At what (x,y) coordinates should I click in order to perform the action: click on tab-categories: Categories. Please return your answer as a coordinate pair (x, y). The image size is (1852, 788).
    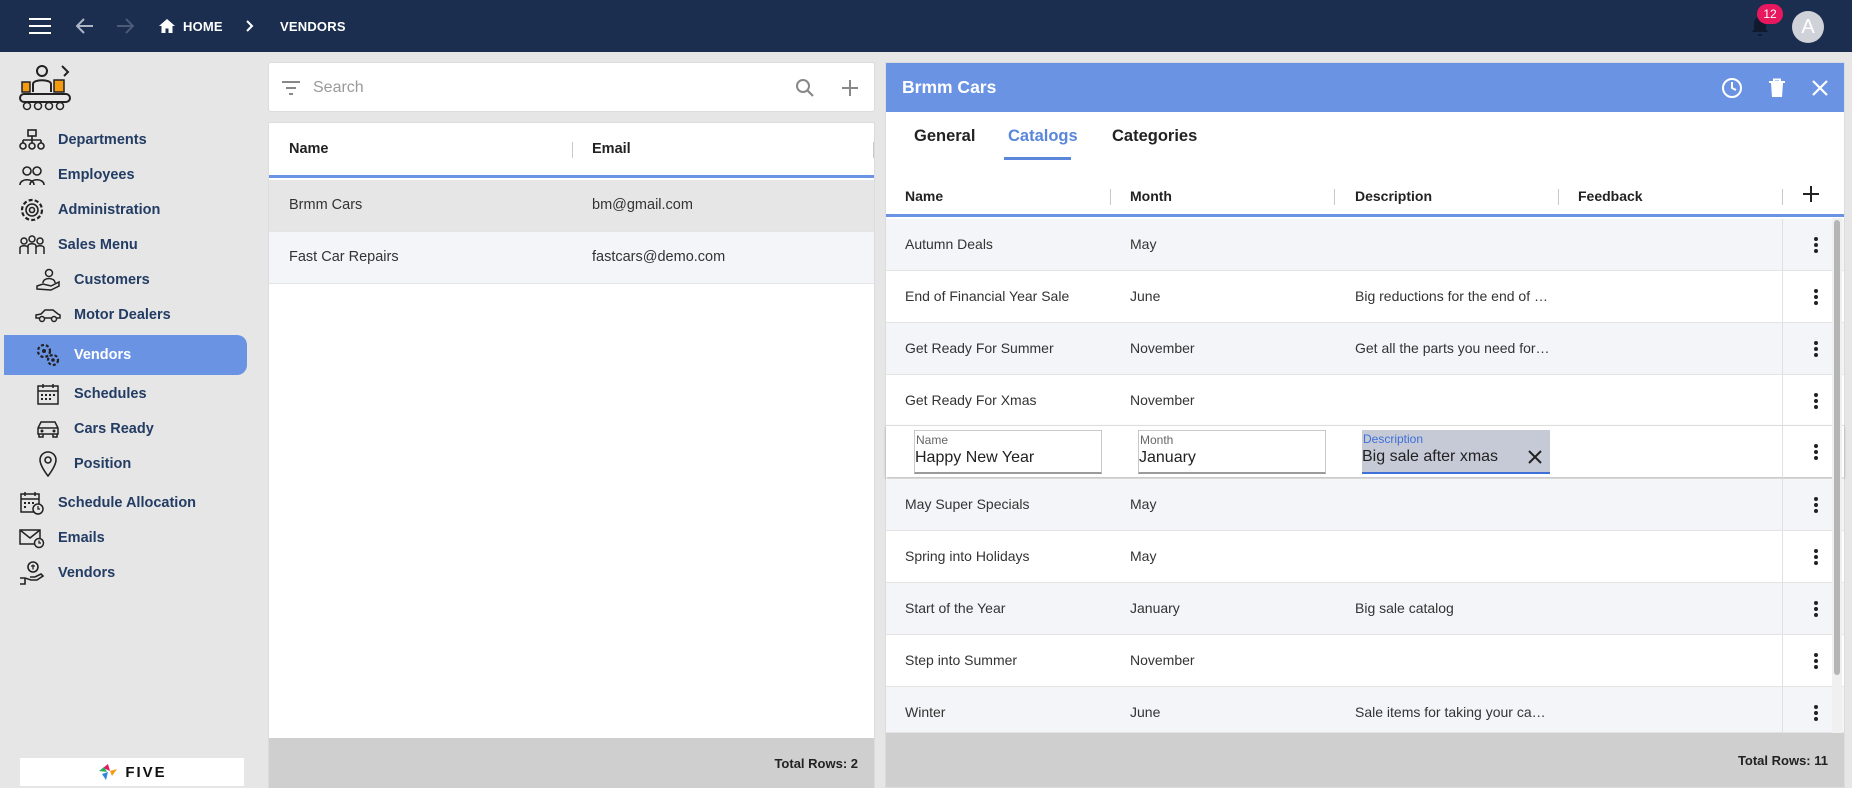
    Looking at the image, I should click on (1154, 136).